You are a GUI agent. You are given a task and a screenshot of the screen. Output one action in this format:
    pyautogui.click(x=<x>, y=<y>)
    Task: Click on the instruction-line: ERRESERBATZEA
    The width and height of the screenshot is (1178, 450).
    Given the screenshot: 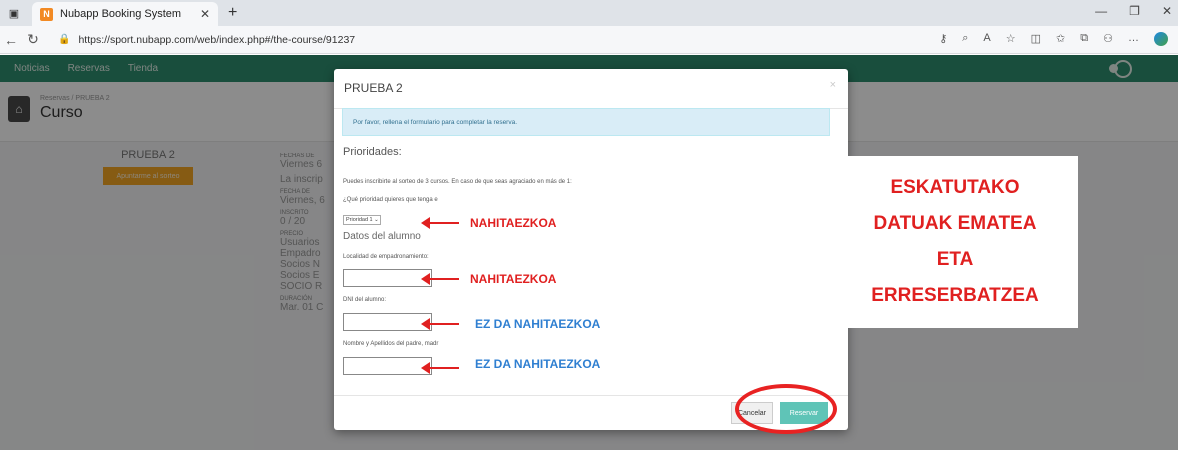 What is the action you would take?
    pyautogui.click(x=955, y=295)
    